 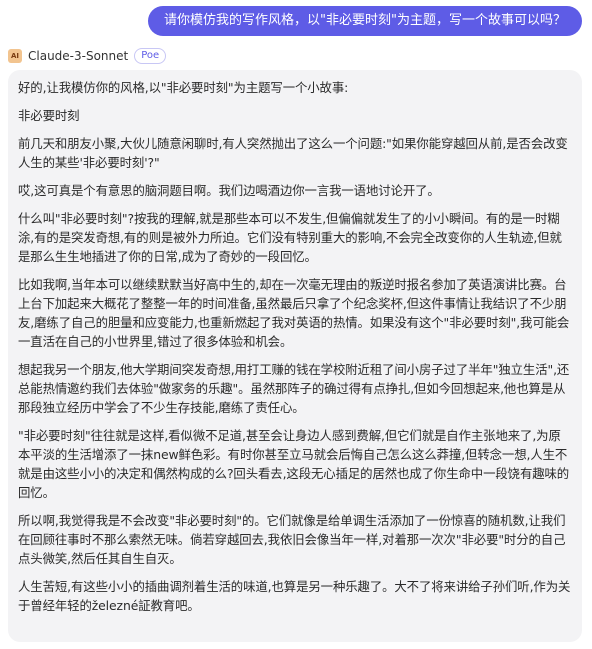 I want to click on user-message-row: 请你模仿我的写作风格，以"非必要时刻"为主题，写一个故事可以吗？, so click(x=365, y=21).